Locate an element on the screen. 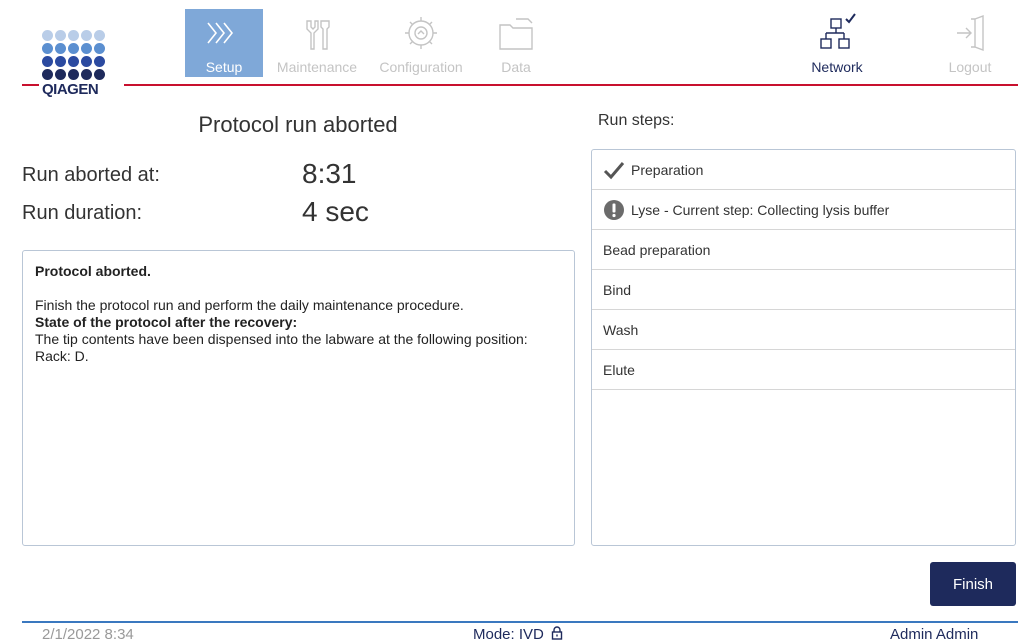  step-label: Wash is located at coordinates (621, 329).